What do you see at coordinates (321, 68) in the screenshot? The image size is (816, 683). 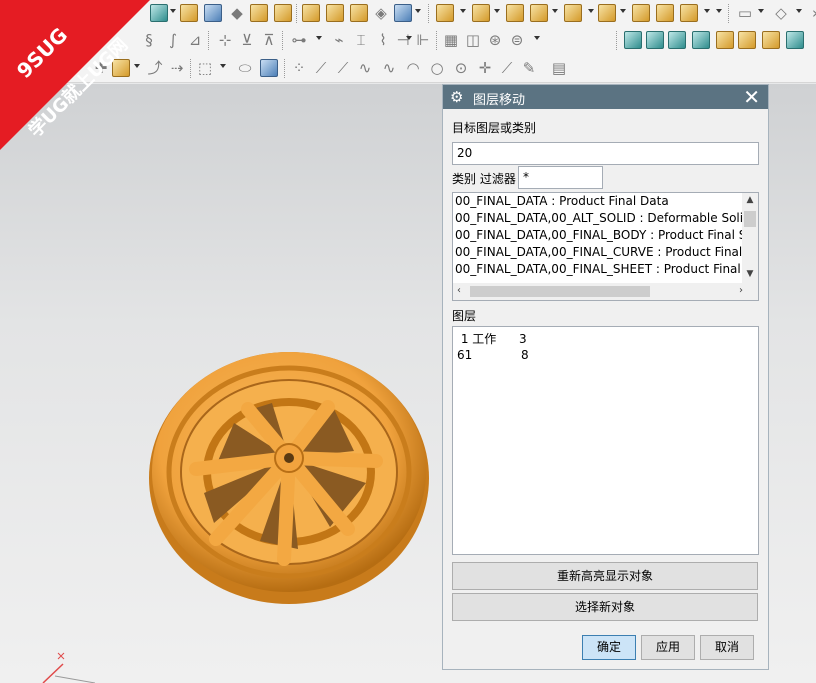 I see `line-icon: ⟋` at bounding box center [321, 68].